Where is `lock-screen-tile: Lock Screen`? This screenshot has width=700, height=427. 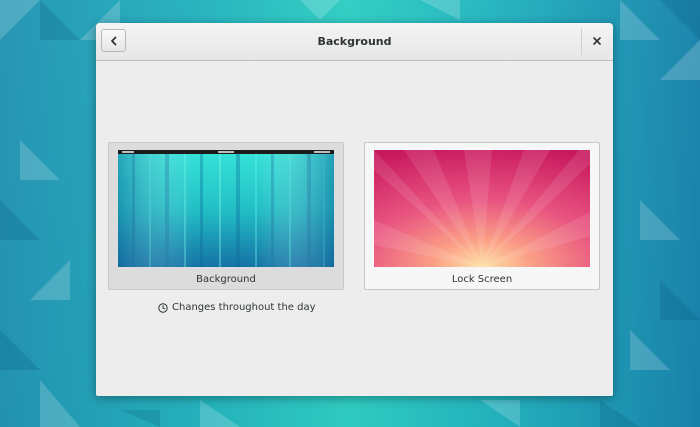
lock-screen-tile: Lock Screen is located at coordinates (482, 216).